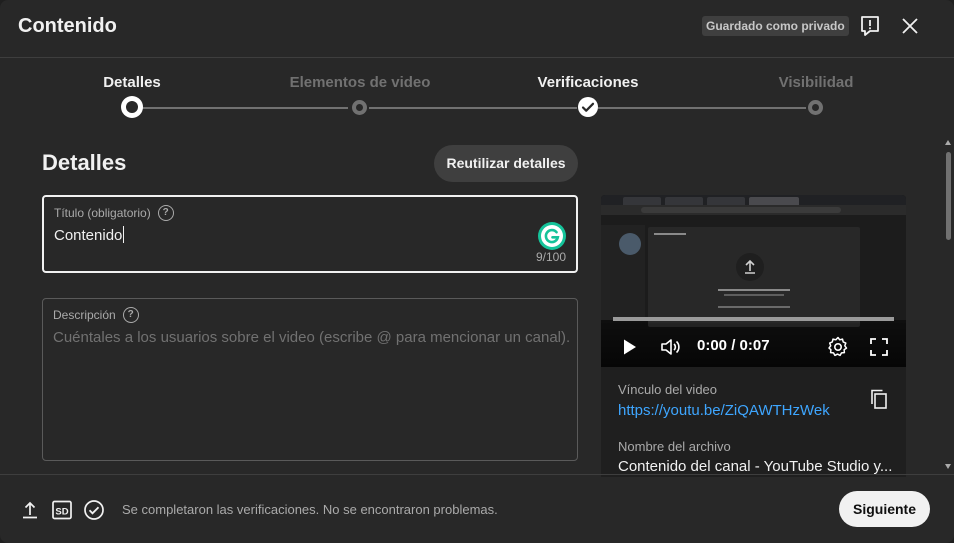  Describe the element at coordinates (671, 347) in the screenshot. I see `volume-icon` at that location.